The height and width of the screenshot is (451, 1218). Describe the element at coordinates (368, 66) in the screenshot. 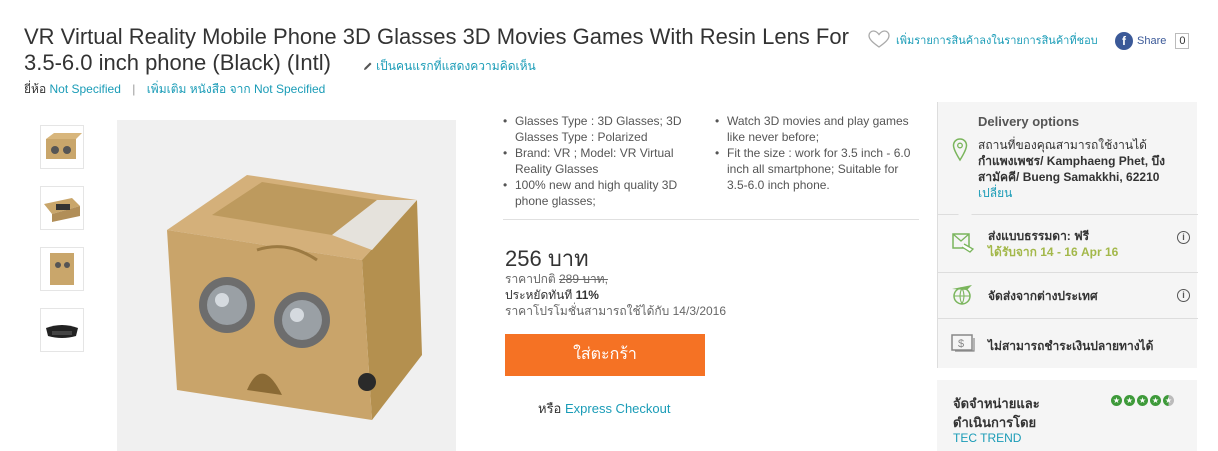

I see `pencil-icon` at that location.